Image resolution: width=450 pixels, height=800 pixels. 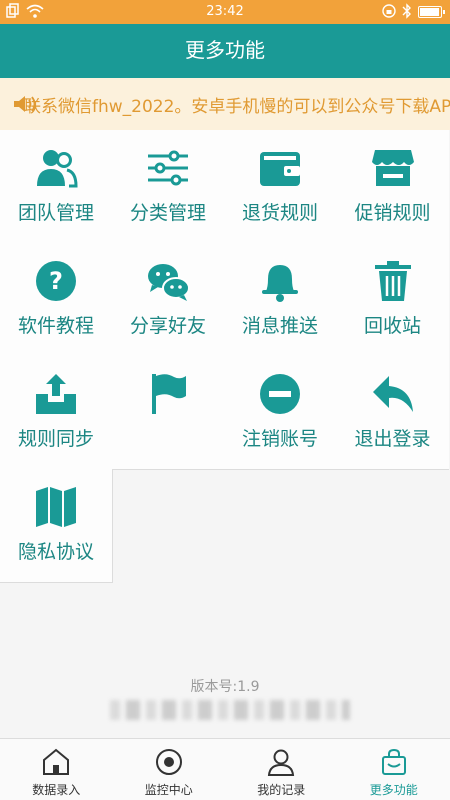 I want to click on grid-item-team-manage: 团队管理, so click(x=56, y=187).